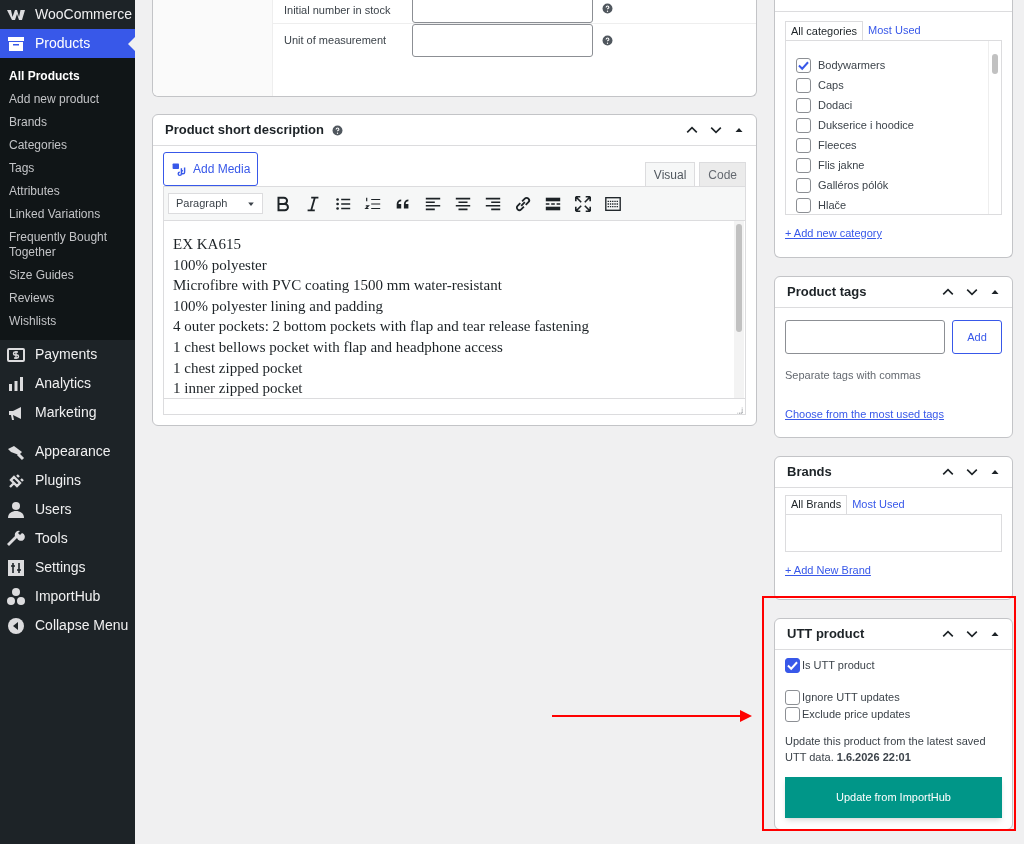 The image size is (1024, 844). I want to click on submenu-item: Frequently Bought Together, so click(67, 245).